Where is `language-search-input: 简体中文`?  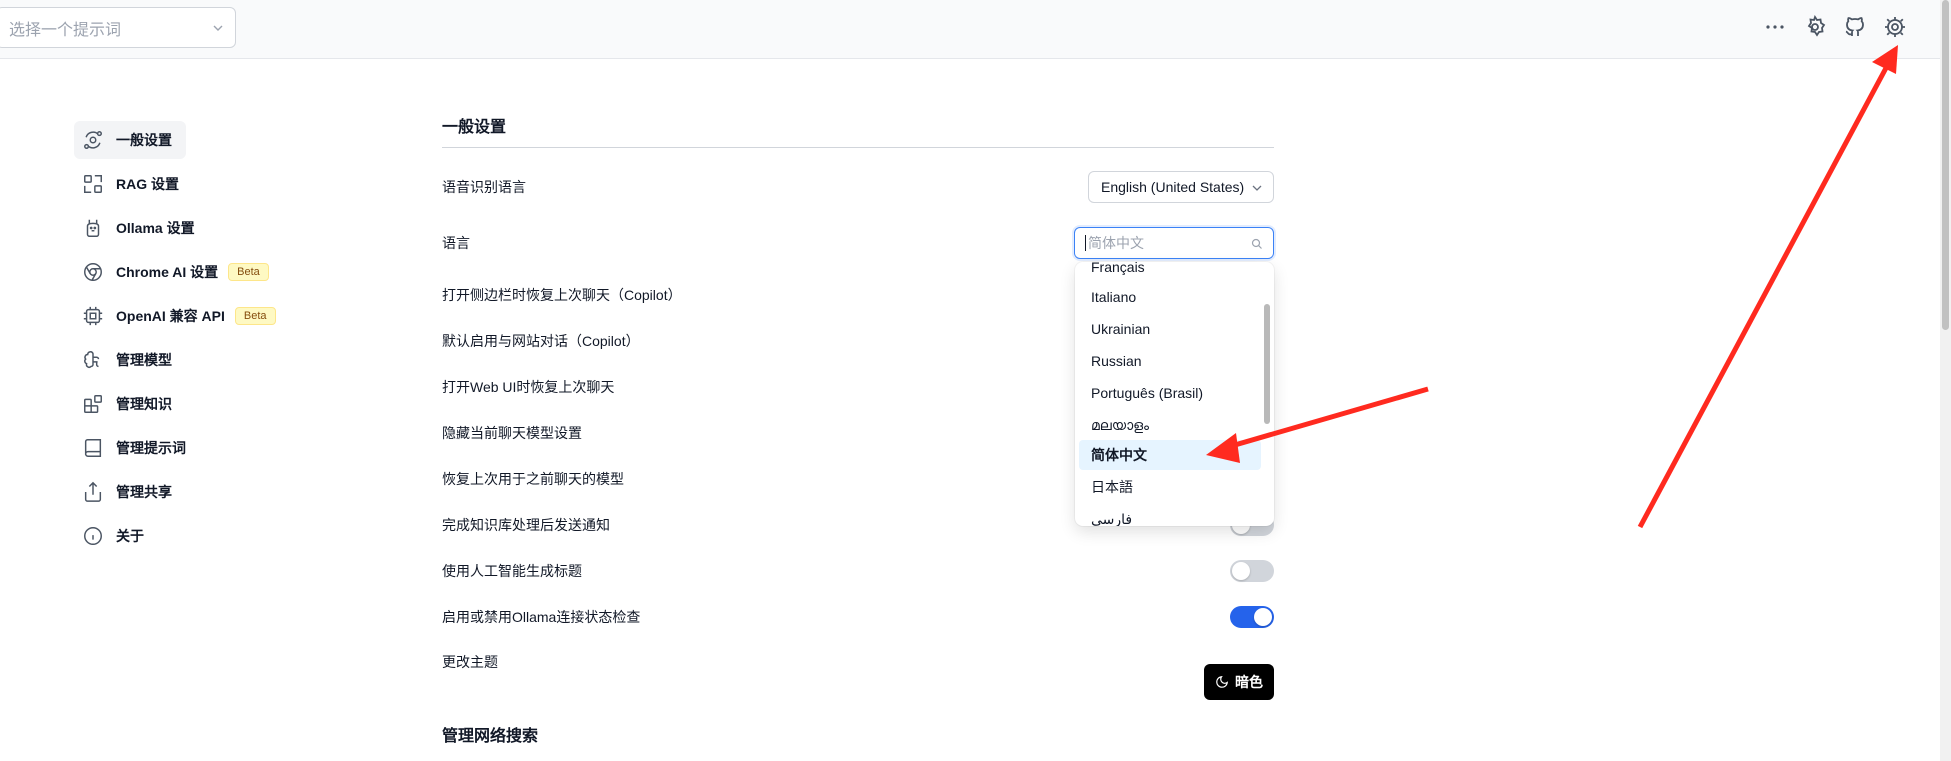
language-search-input: 简体中文 is located at coordinates (1174, 243).